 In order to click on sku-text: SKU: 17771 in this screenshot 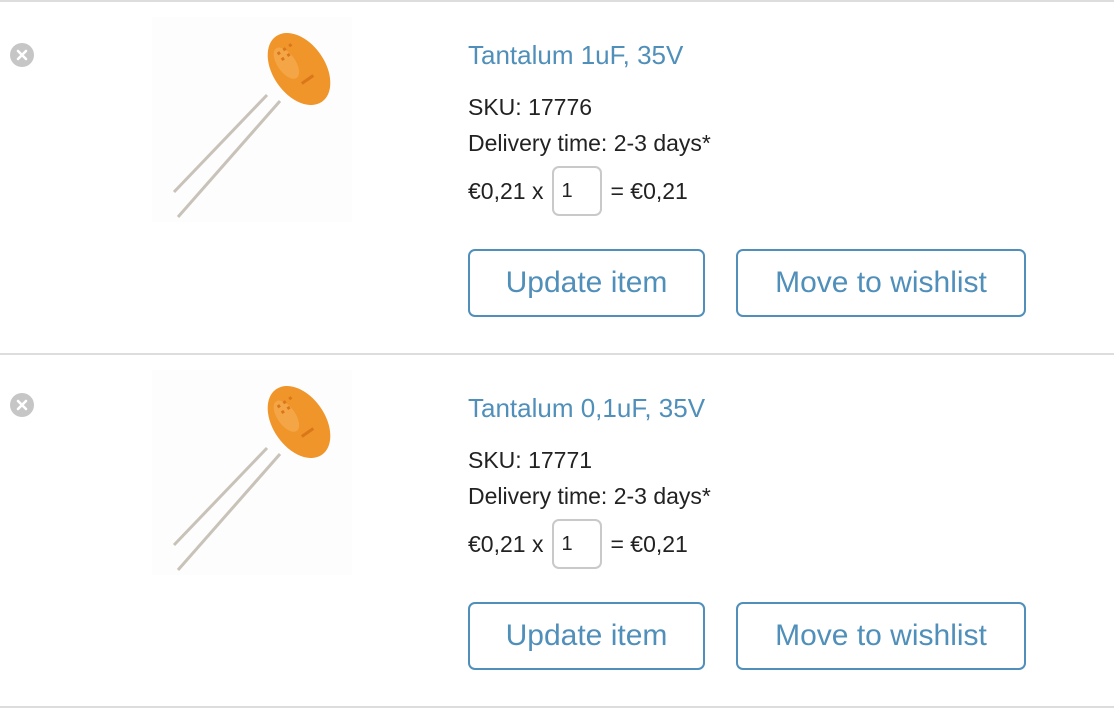, I will do `click(530, 460)`.